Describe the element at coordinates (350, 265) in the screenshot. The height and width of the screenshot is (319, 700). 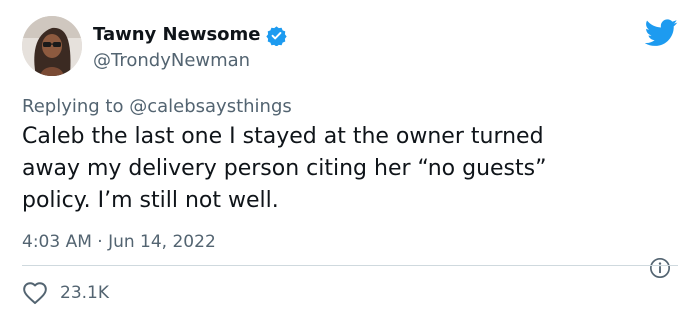
I see `divider` at that location.